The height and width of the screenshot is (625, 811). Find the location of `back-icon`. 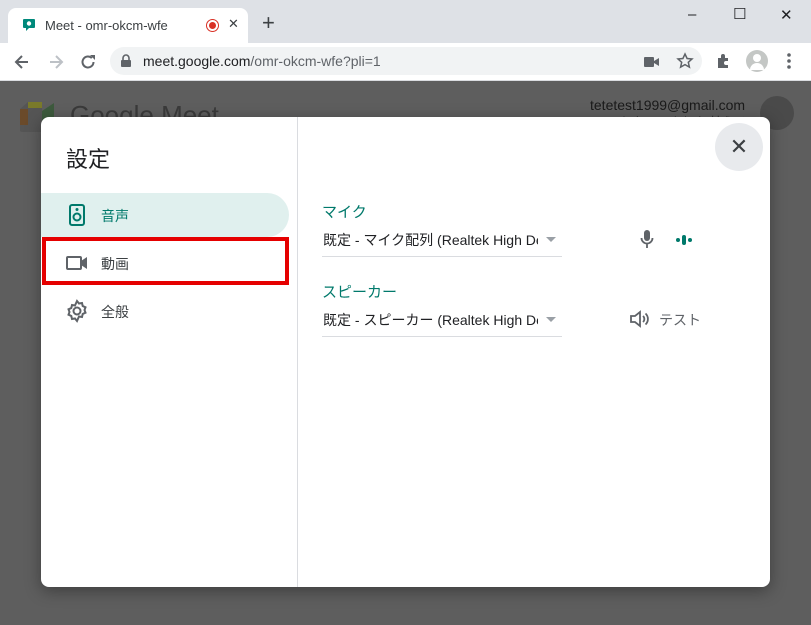

back-icon is located at coordinates (22, 62).